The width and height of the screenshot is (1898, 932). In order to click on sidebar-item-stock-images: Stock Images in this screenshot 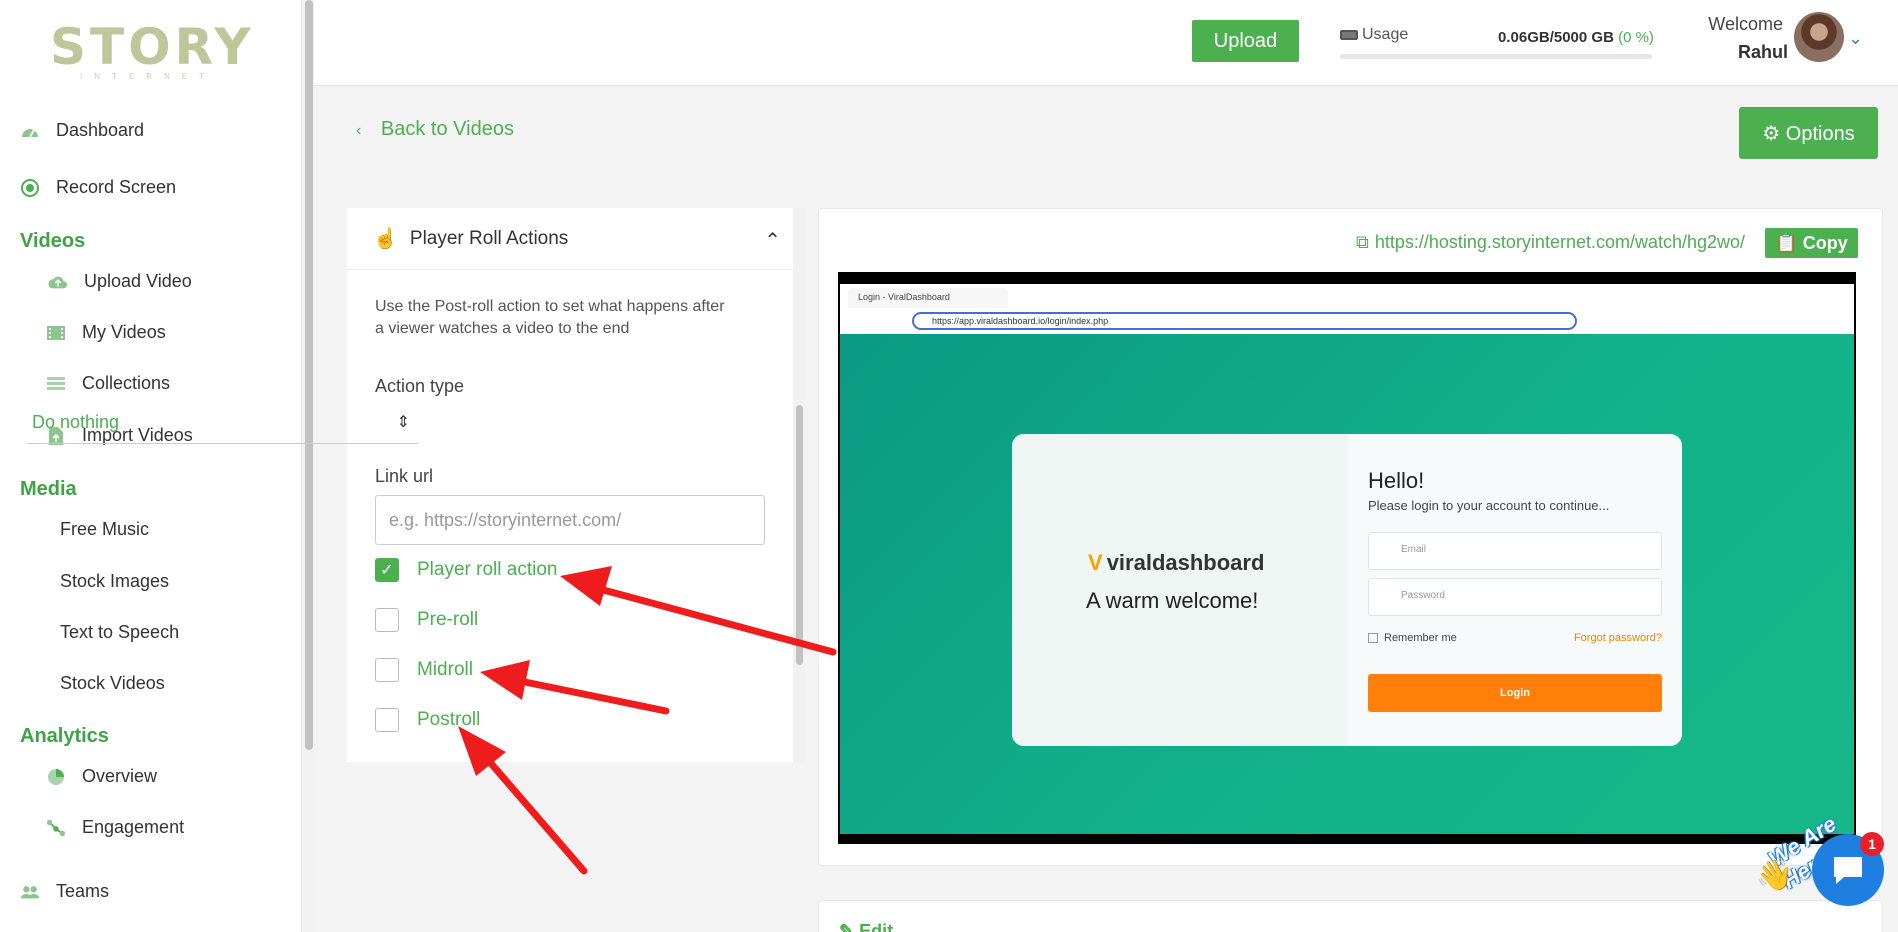, I will do `click(114, 581)`.